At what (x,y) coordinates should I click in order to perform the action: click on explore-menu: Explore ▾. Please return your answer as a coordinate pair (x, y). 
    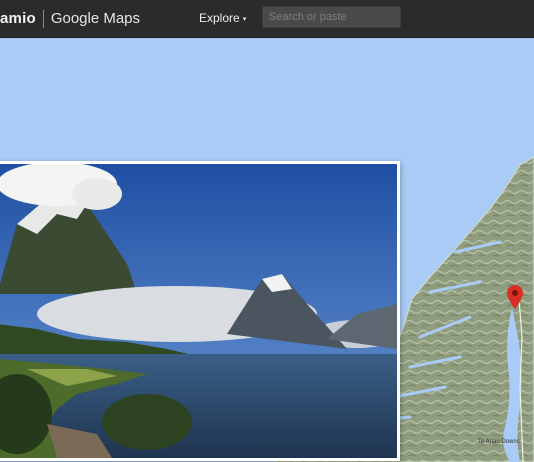
    Looking at the image, I should click on (222, 18).